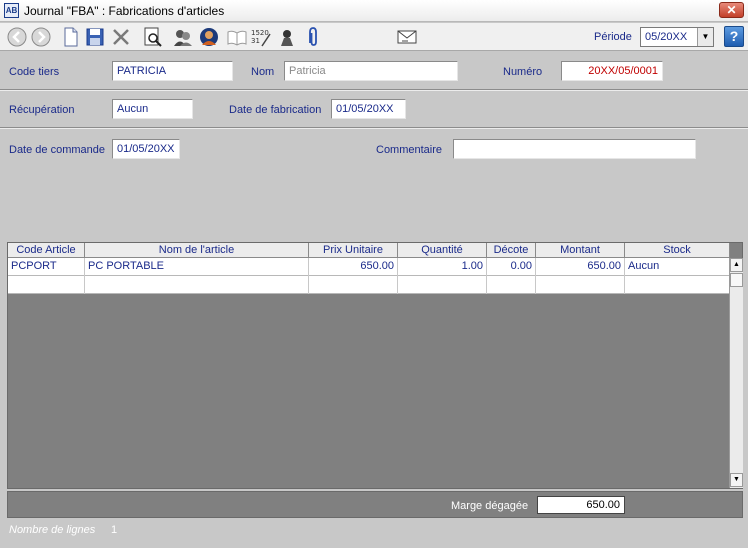 The height and width of the screenshot is (548, 748). What do you see at coordinates (374, 37) in the screenshot?
I see `toolbar: 1520 31 Période 05/20XX ▼ ?` at bounding box center [374, 37].